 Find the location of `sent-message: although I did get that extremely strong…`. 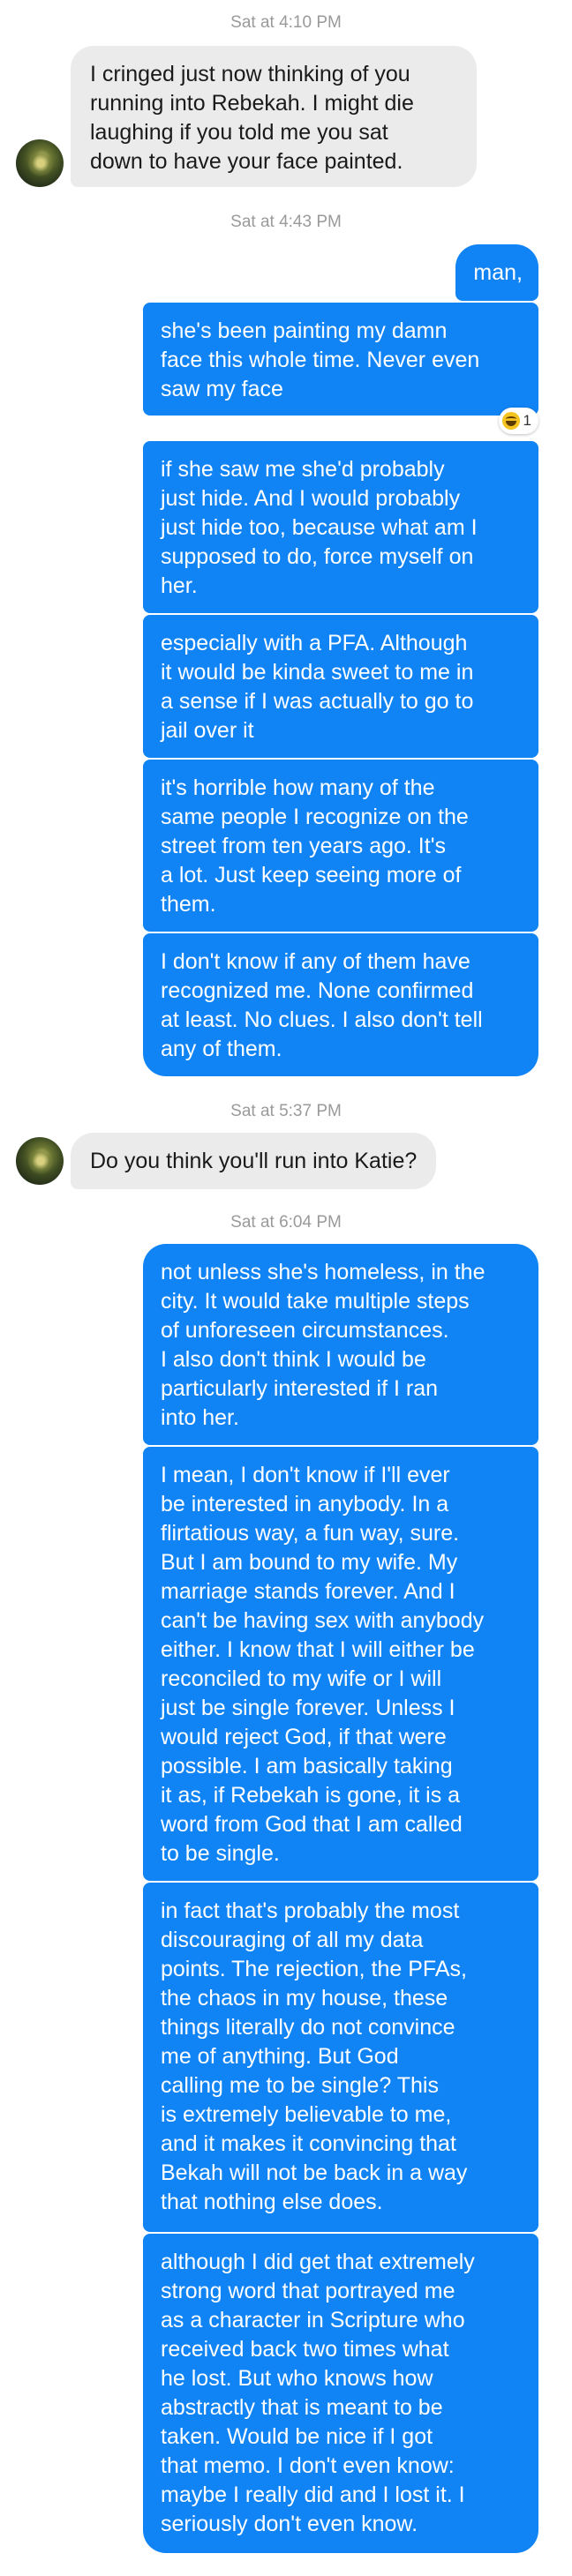

sent-message: although I did get that extremely strong… is located at coordinates (341, 2393).